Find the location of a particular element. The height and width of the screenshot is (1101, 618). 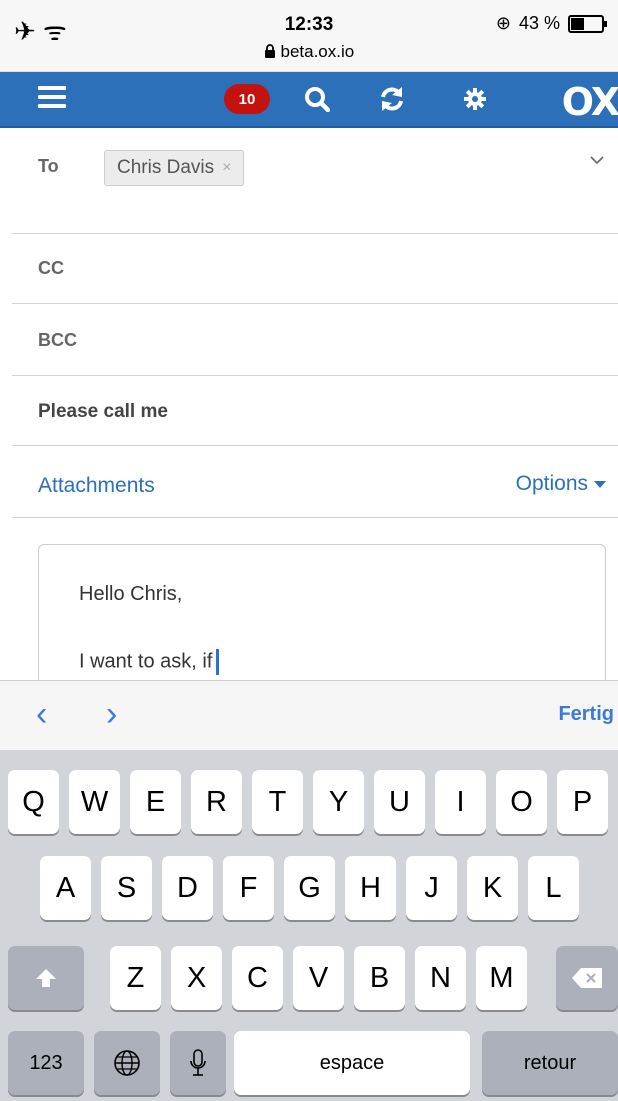

gear-icon is located at coordinates (475, 99).